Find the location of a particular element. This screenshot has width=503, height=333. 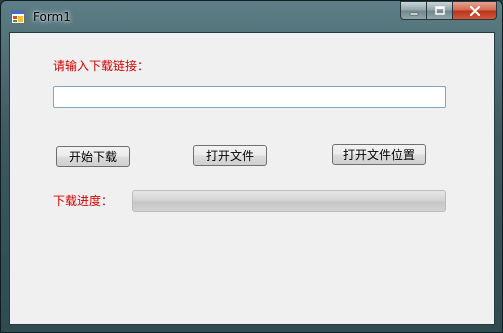

minimize-button is located at coordinates (413, 10).